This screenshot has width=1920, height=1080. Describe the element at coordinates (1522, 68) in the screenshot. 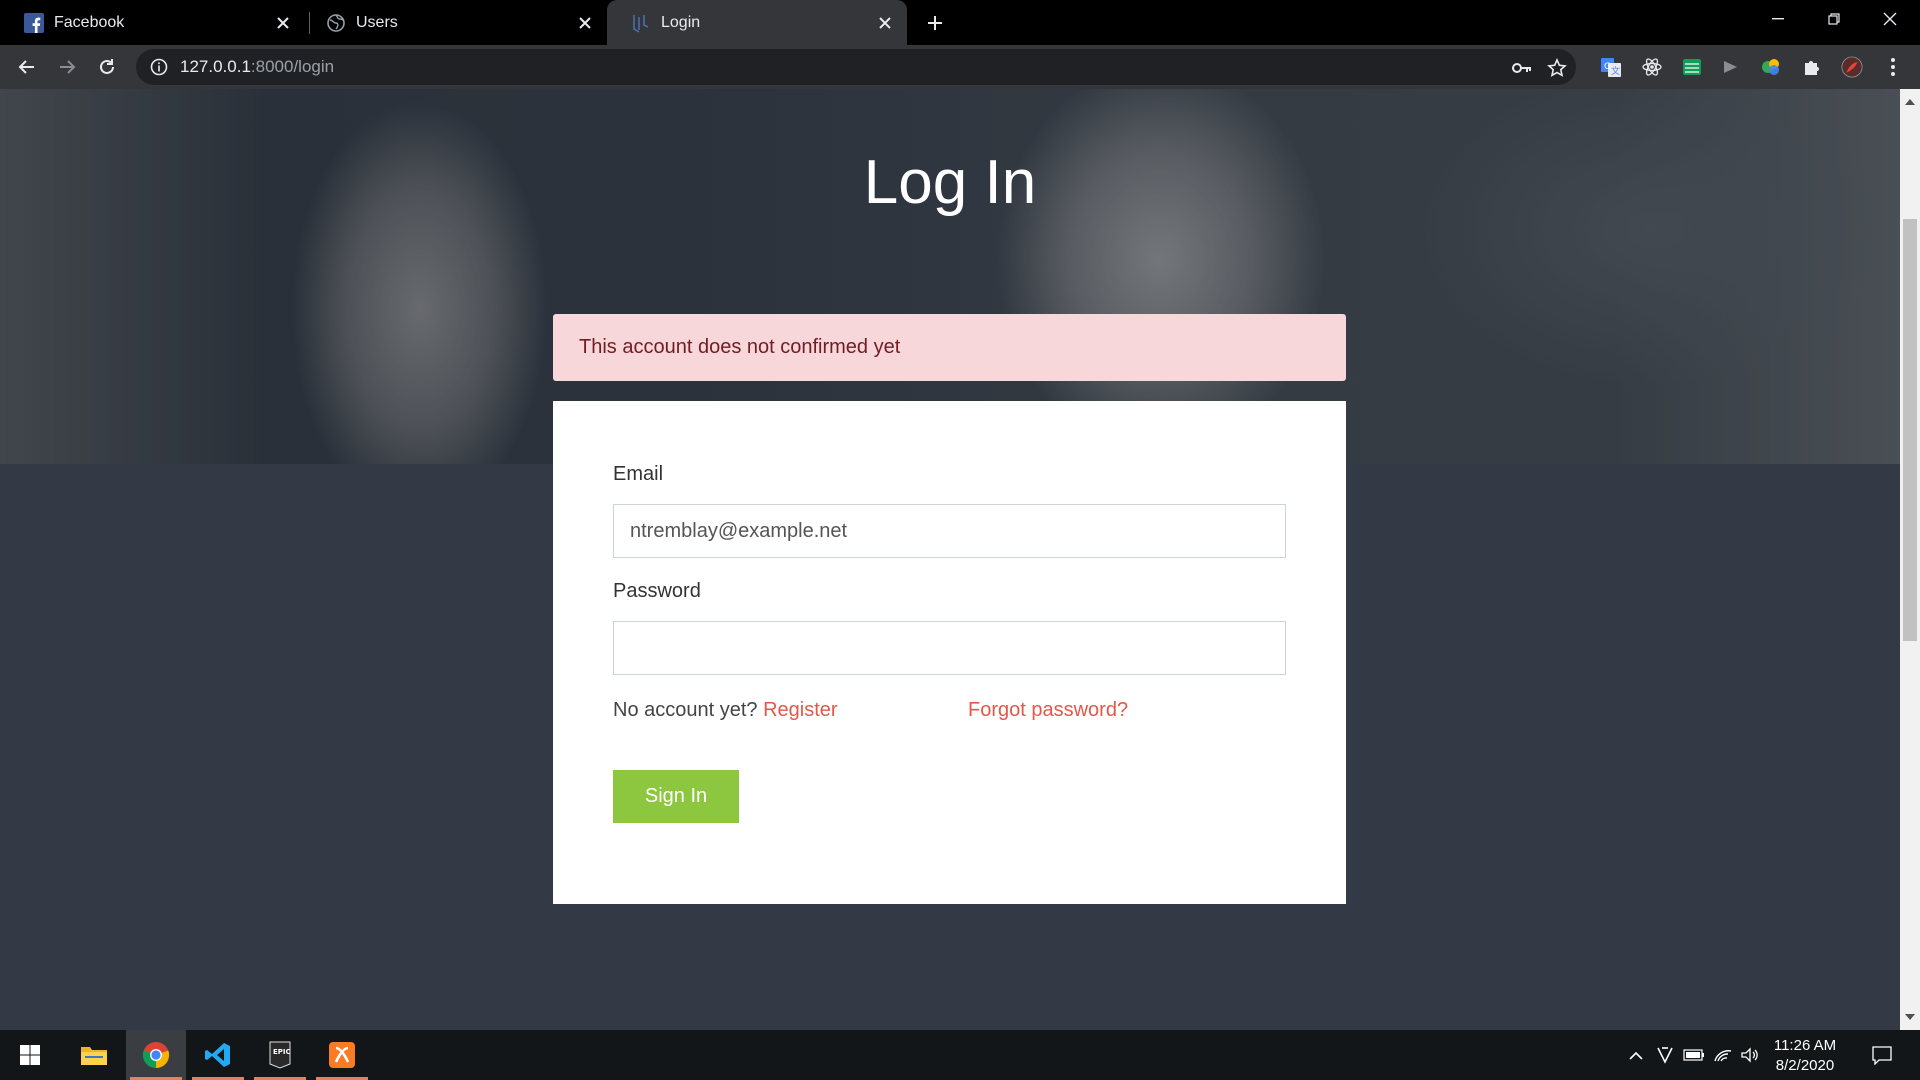

I see `key-icon` at that location.